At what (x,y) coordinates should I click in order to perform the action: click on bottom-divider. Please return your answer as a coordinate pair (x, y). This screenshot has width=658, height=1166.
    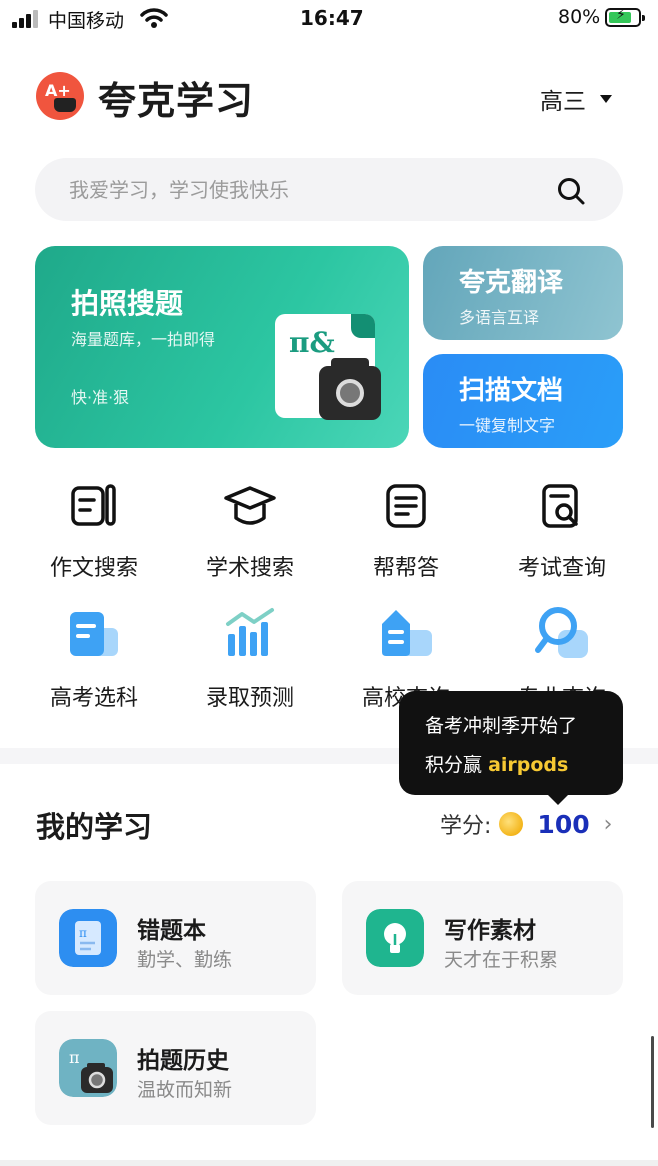
    Looking at the image, I should click on (329, 1163).